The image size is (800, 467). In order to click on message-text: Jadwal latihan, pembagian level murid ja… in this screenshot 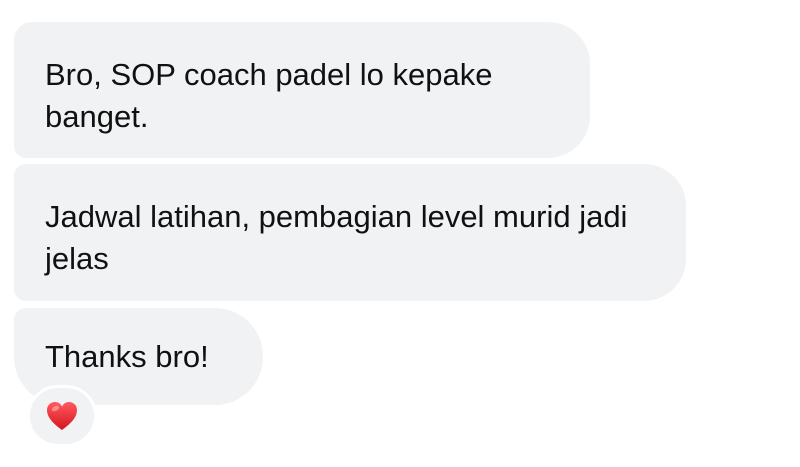, I will do `click(336, 237)`.